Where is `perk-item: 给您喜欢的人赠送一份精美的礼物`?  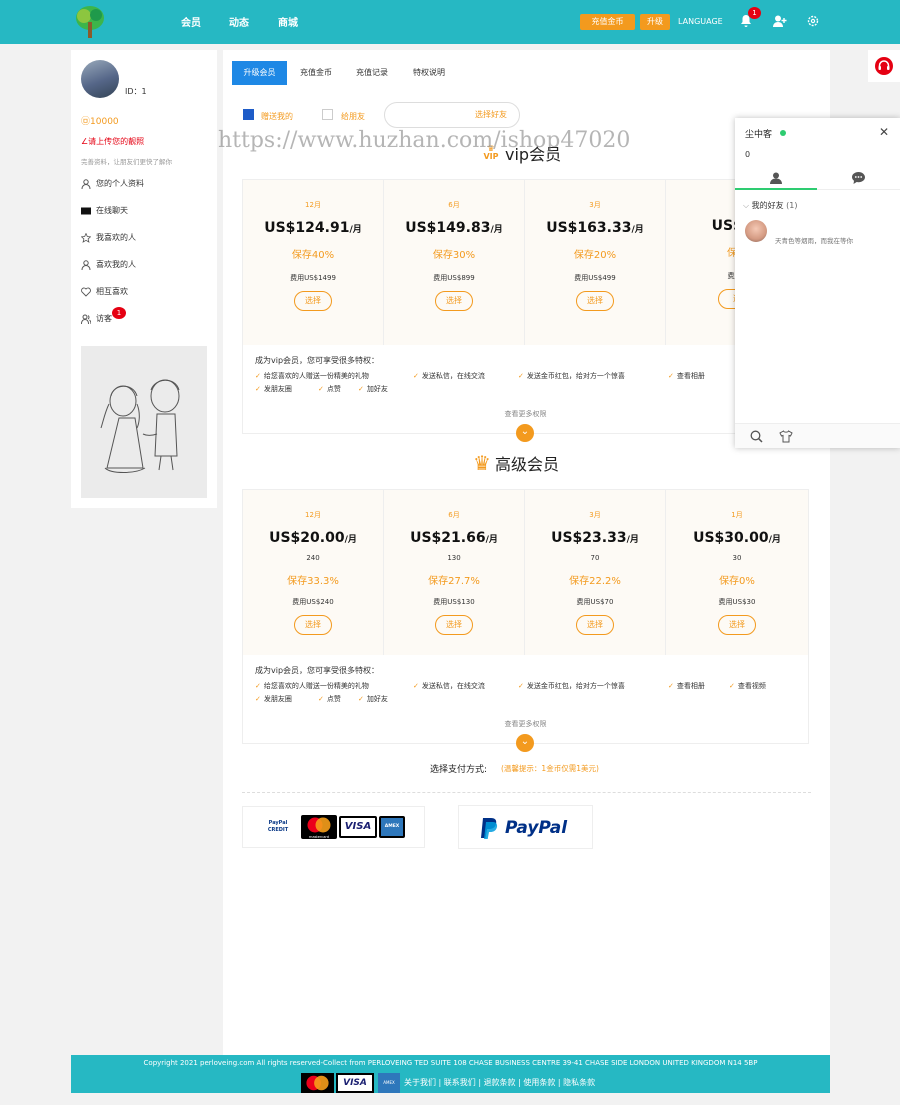
perk-item: 给您喜欢的人赠送一份精美的礼物 is located at coordinates (312, 686).